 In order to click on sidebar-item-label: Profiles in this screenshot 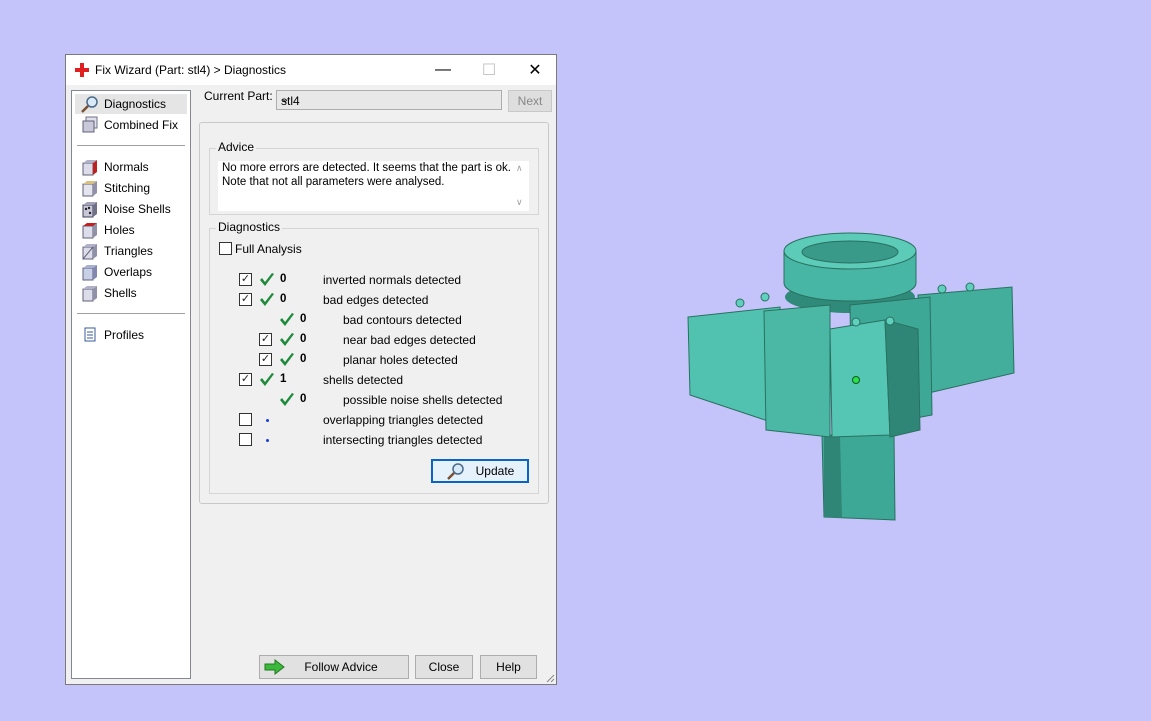, I will do `click(124, 335)`.